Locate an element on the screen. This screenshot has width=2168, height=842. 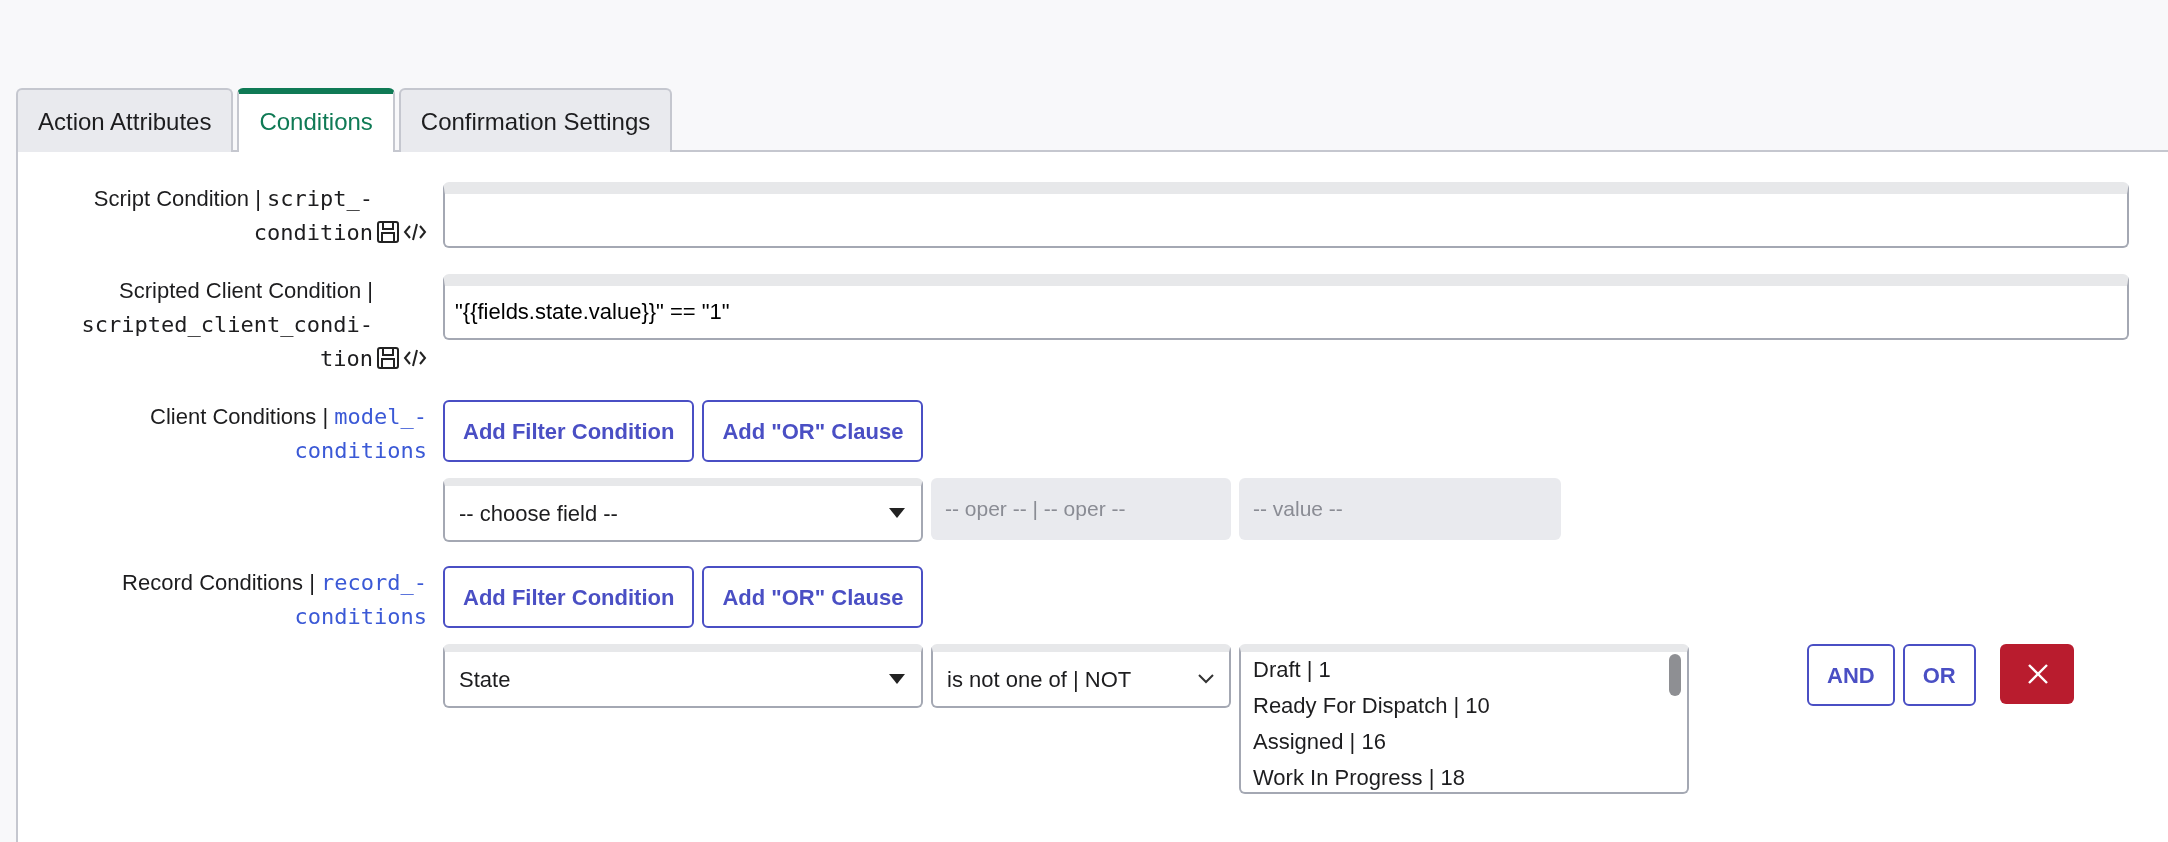
list-option: Work In Progress | 18 is located at coordinates (1359, 776).